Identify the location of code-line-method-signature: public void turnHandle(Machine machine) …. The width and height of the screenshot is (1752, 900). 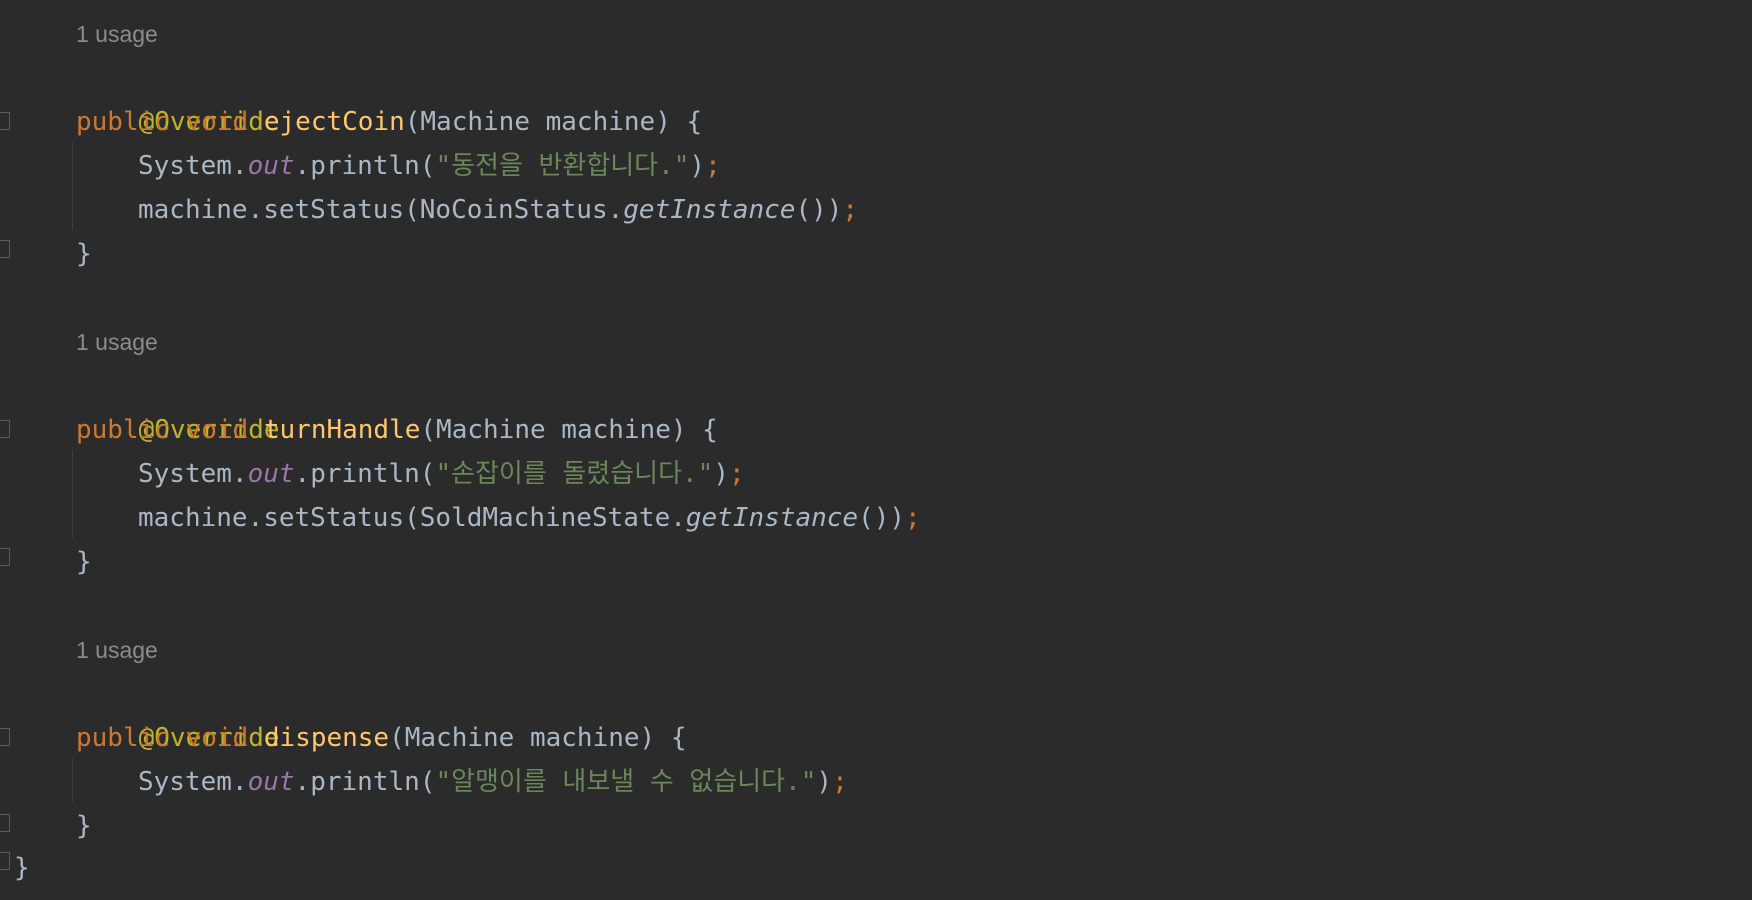
(397, 430).